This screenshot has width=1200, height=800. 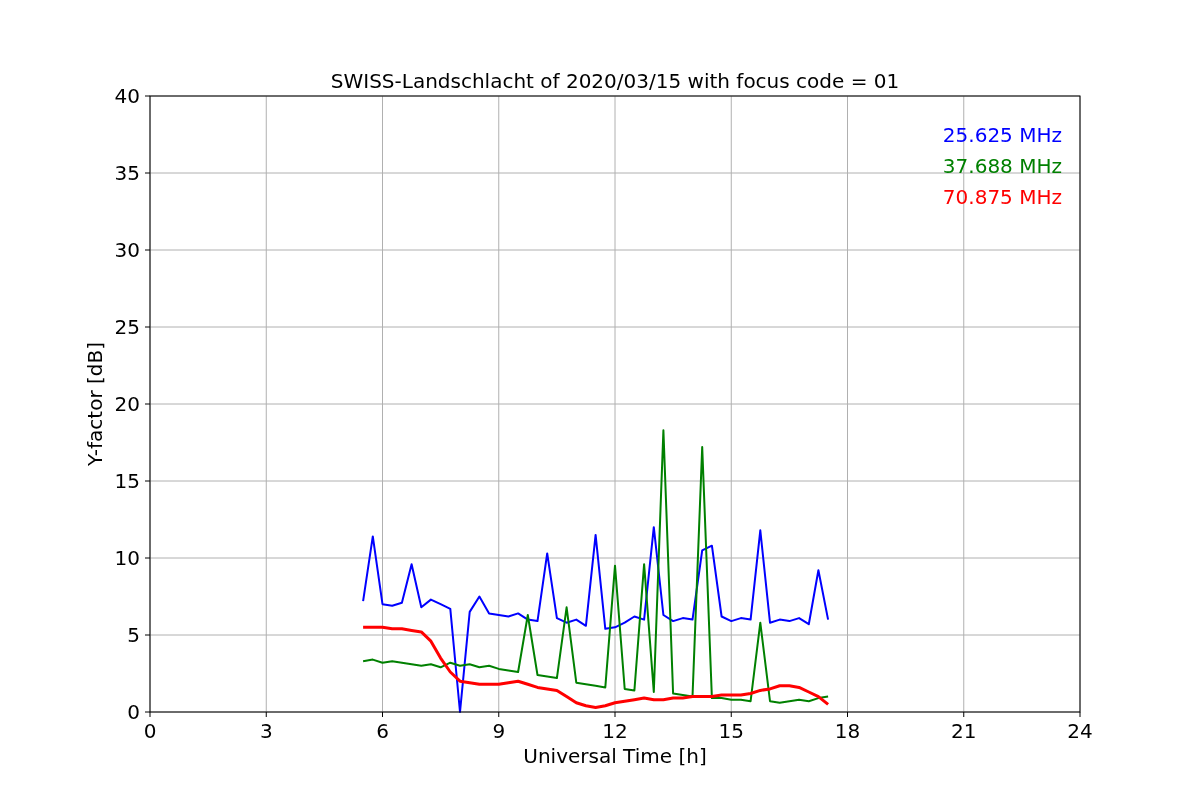 I want to click on y-tick-label: 30, so click(x=127, y=250).